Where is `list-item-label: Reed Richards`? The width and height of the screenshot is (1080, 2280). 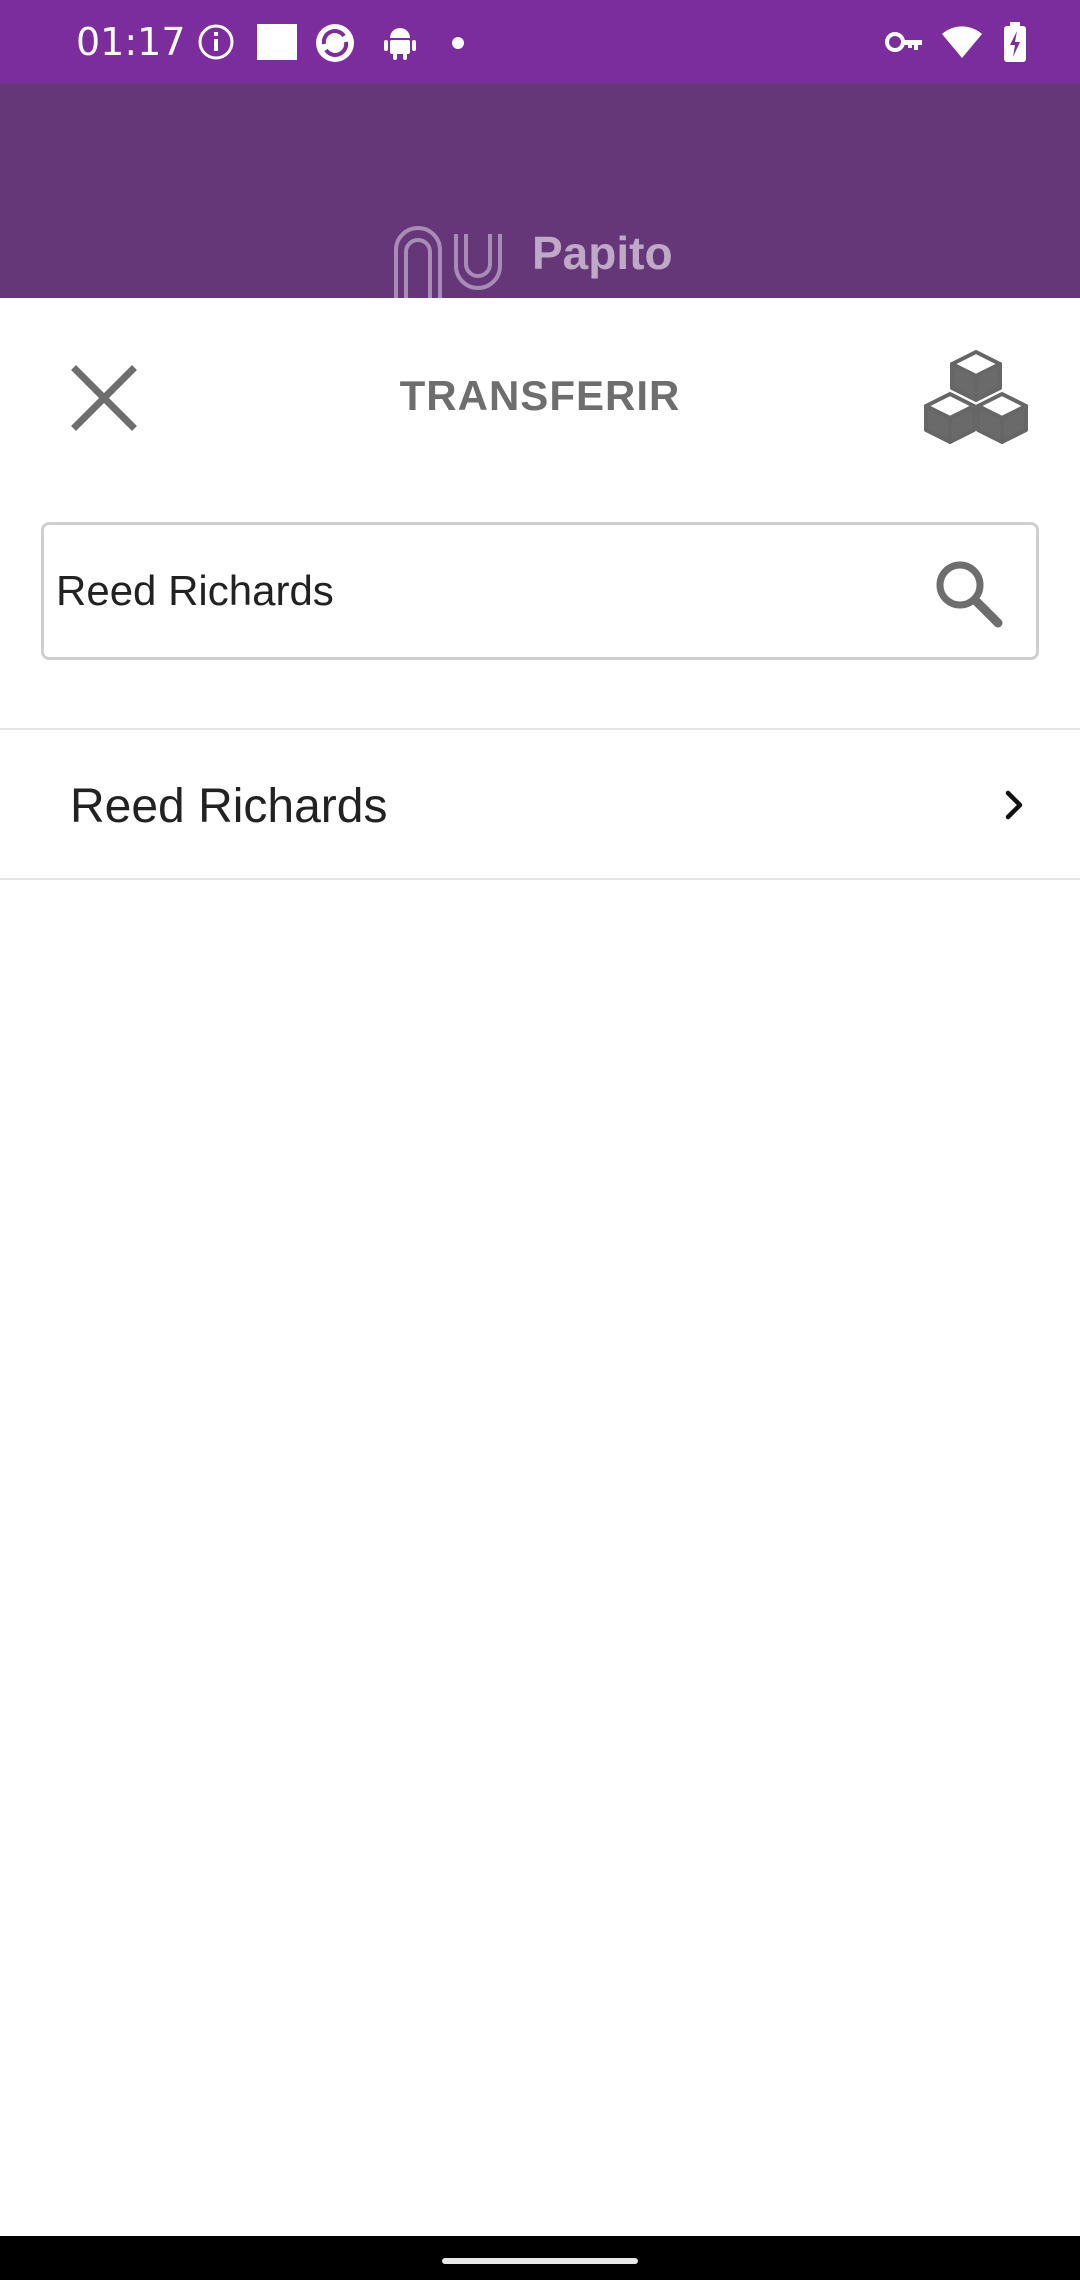
list-item-label: Reed Richards is located at coordinates (229, 806).